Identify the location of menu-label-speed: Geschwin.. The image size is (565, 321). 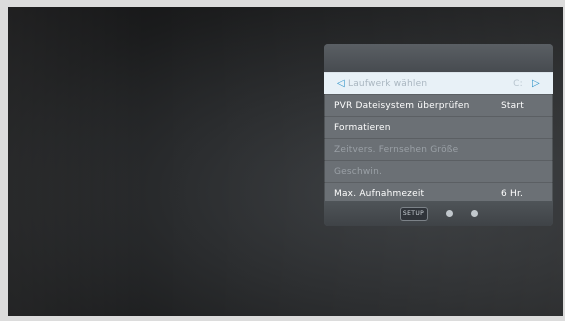
(358, 171).